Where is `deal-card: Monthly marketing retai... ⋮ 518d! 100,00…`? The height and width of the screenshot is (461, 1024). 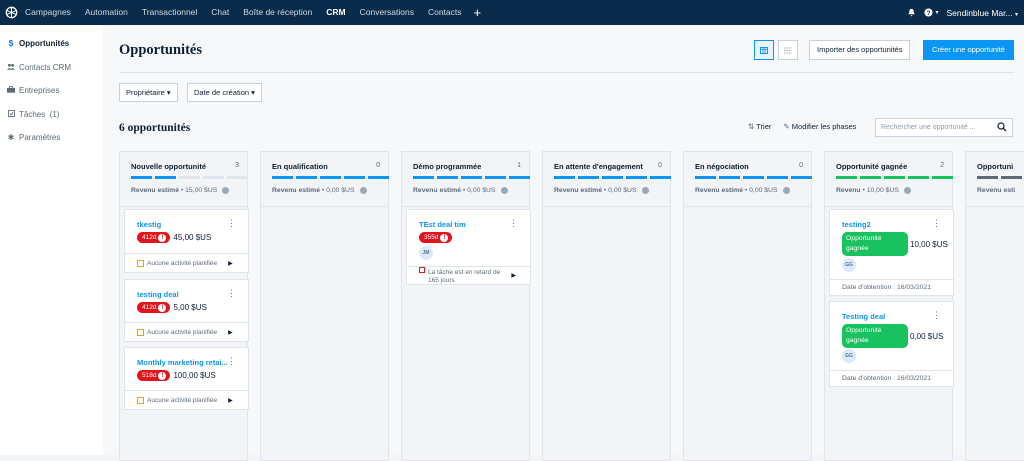 deal-card: Monthly marketing retai... ⋮ 518d! 100,00… is located at coordinates (186, 378).